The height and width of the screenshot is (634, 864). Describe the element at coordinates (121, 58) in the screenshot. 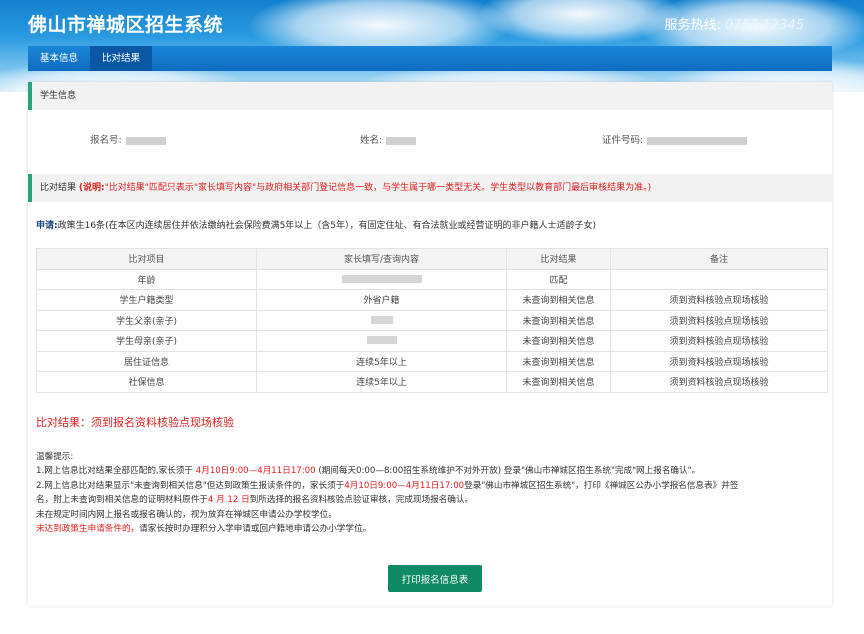

I see `tab-compare-result: 比对结果` at that location.